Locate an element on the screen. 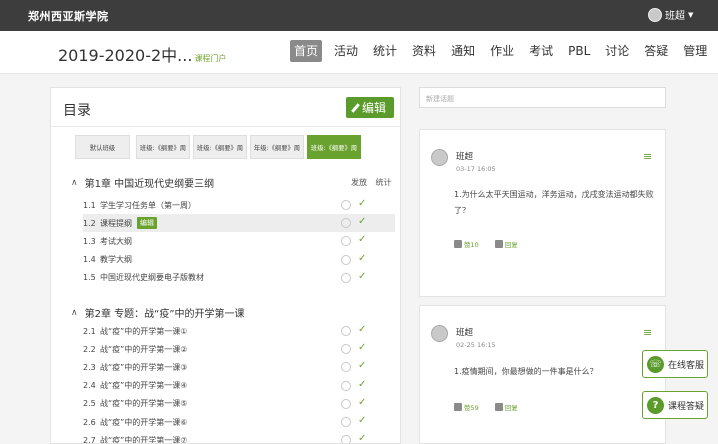 This screenshot has width=718, height=444. username: 班超 is located at coordinates (675, 16).